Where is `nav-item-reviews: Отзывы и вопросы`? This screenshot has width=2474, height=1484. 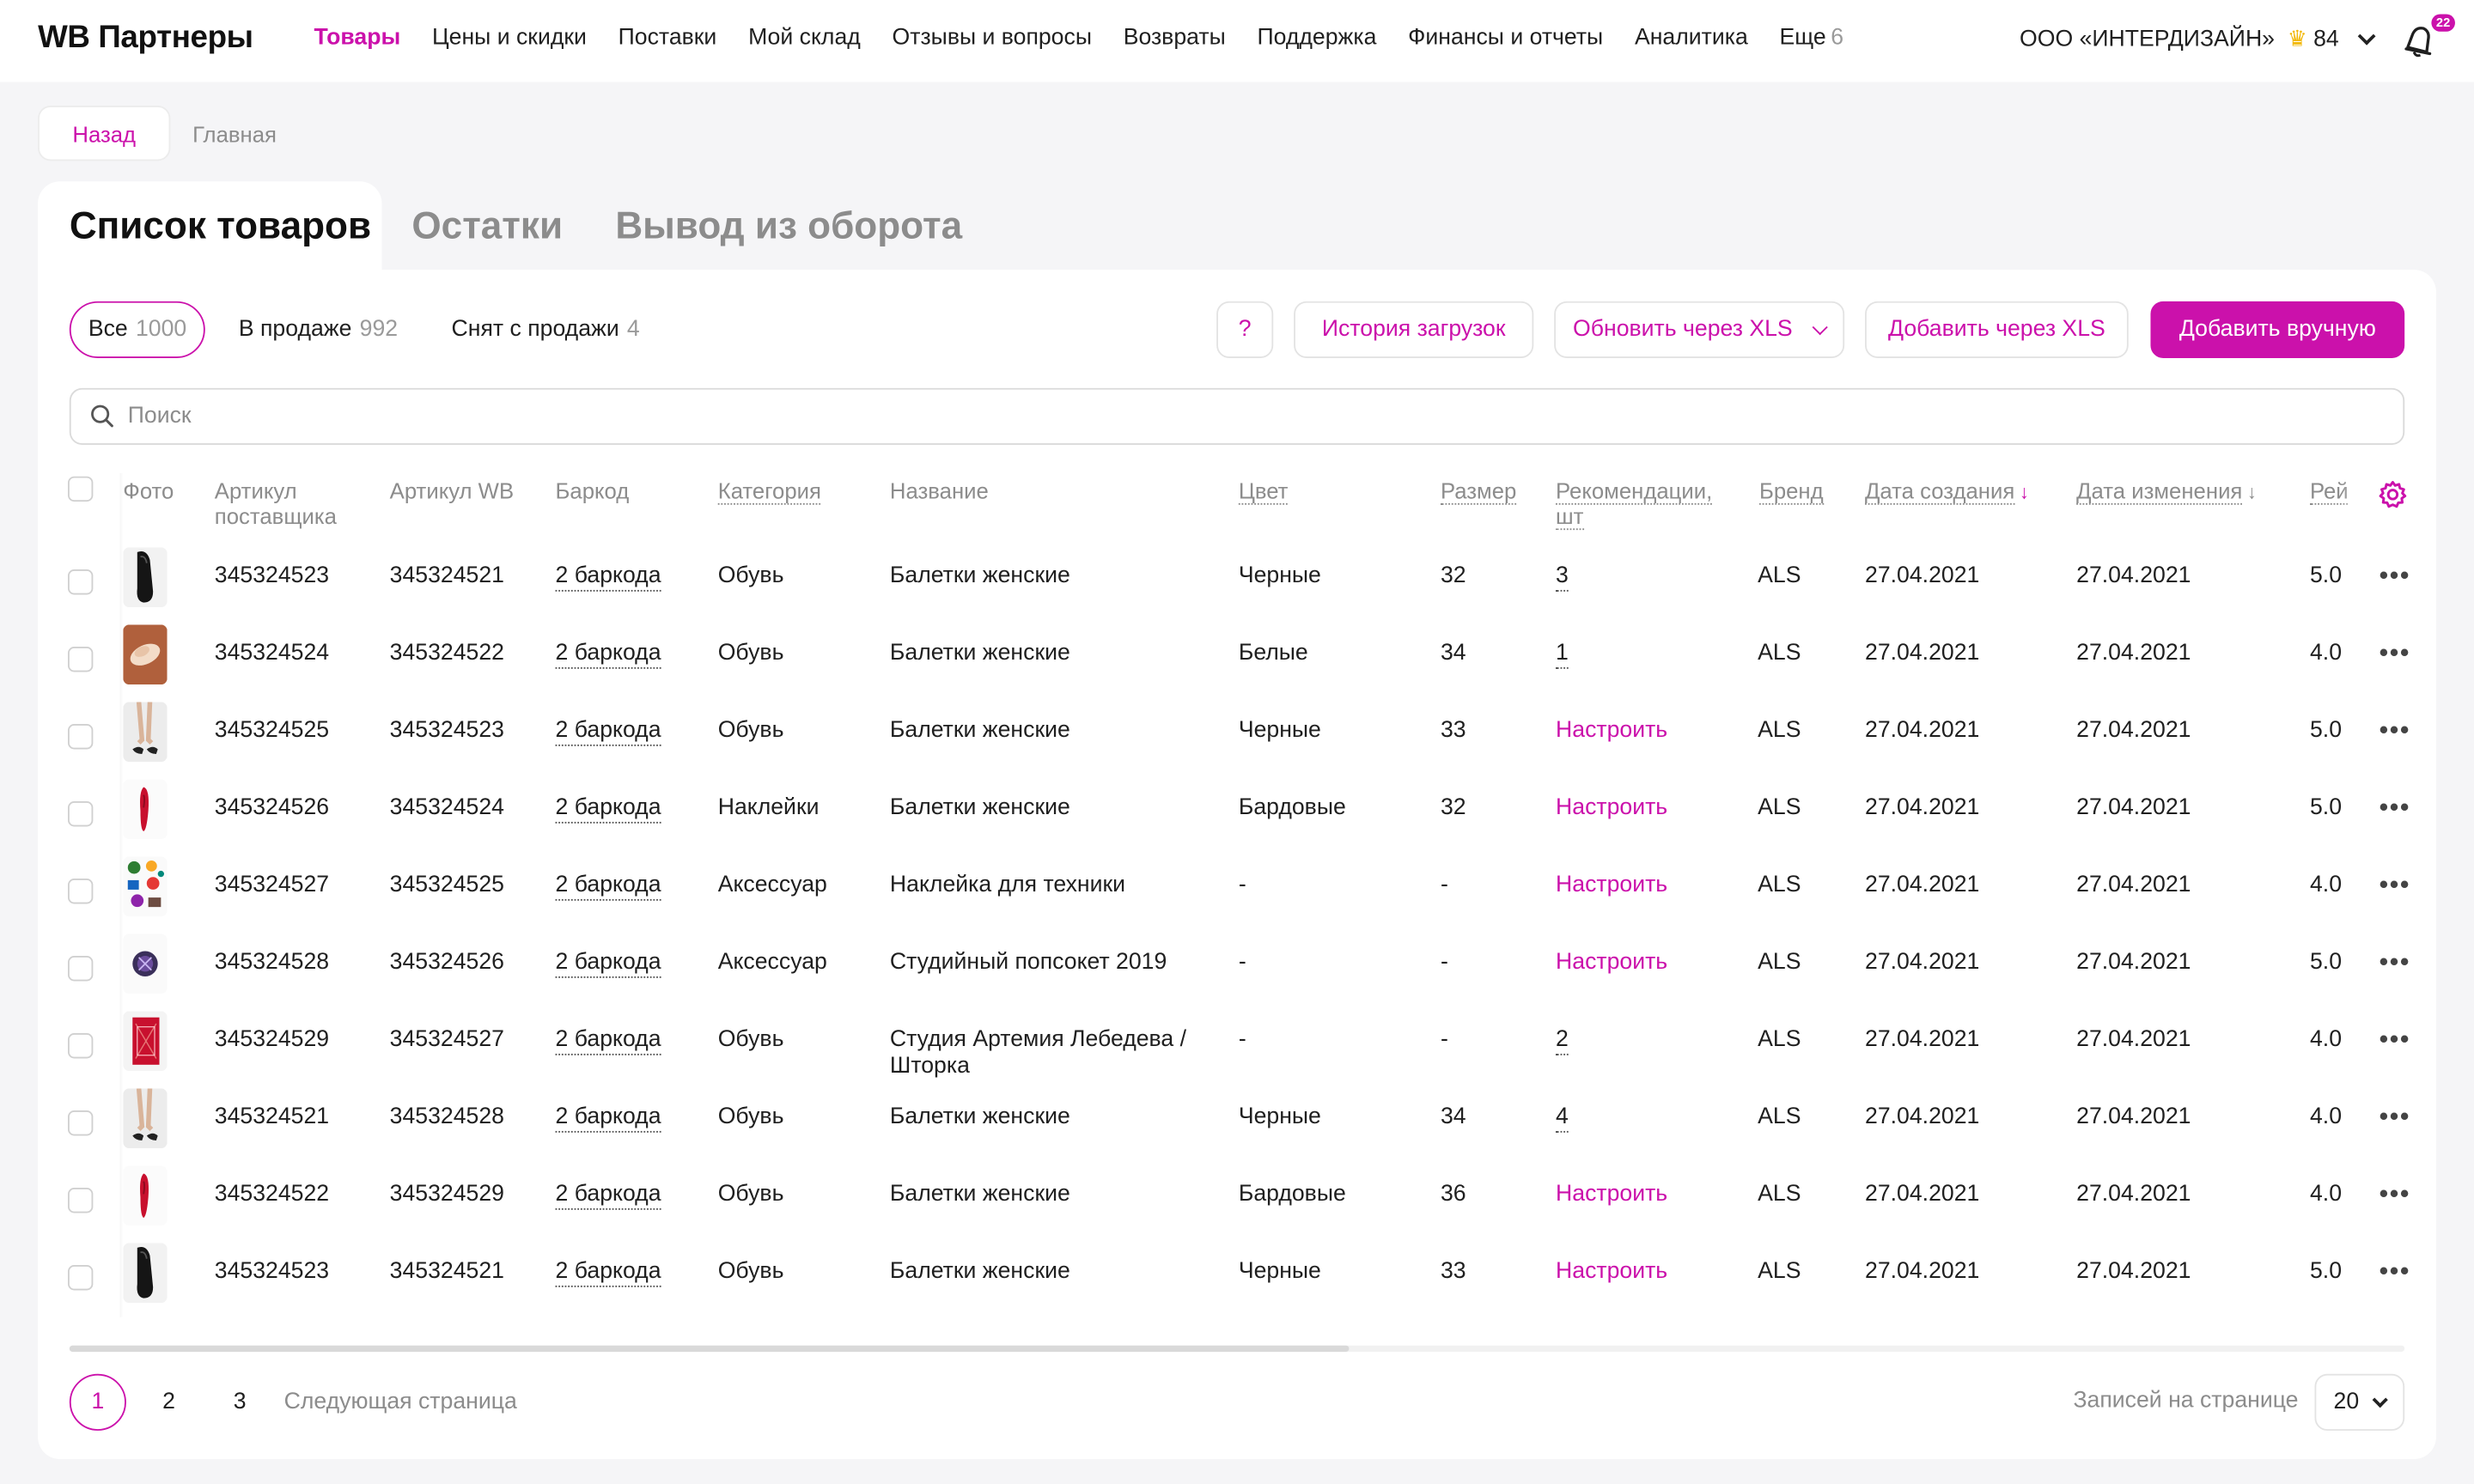
nav-item-reviews: Отзывы и вопросы is located at coordinates (992, 37).